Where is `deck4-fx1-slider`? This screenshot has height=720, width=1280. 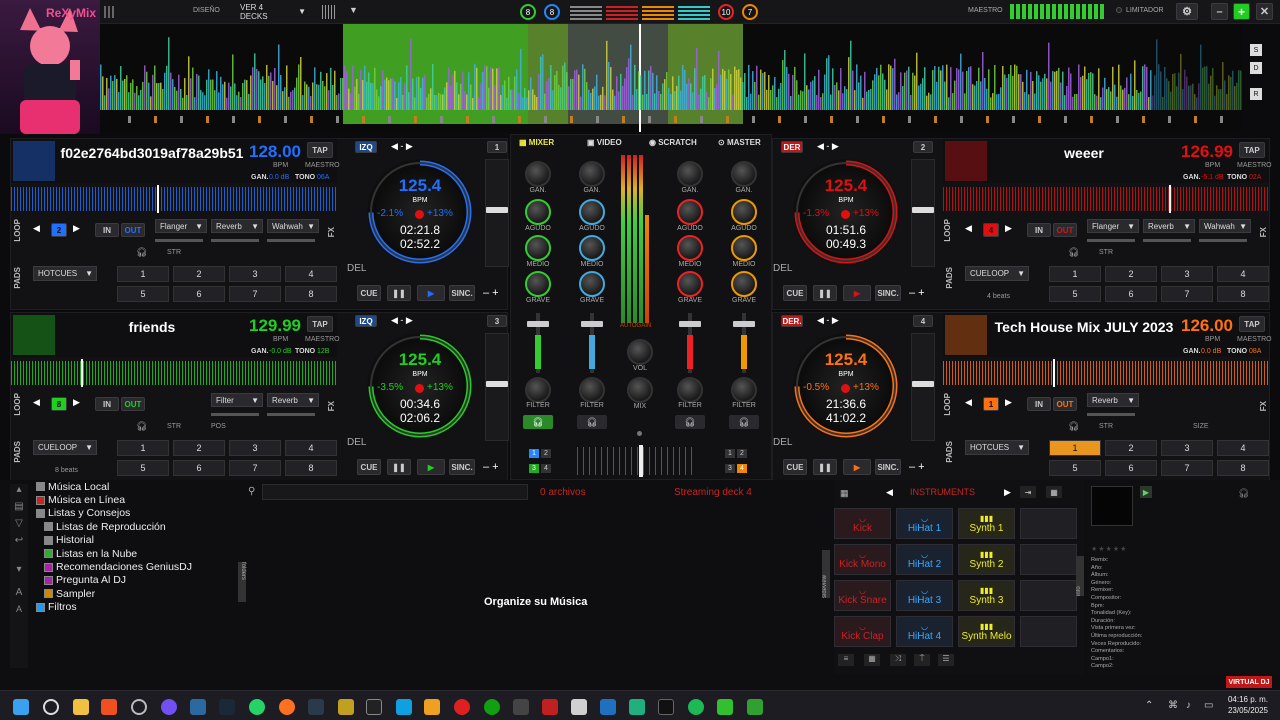
deck4-fx1-slider is located at coordinates (1111, 414).